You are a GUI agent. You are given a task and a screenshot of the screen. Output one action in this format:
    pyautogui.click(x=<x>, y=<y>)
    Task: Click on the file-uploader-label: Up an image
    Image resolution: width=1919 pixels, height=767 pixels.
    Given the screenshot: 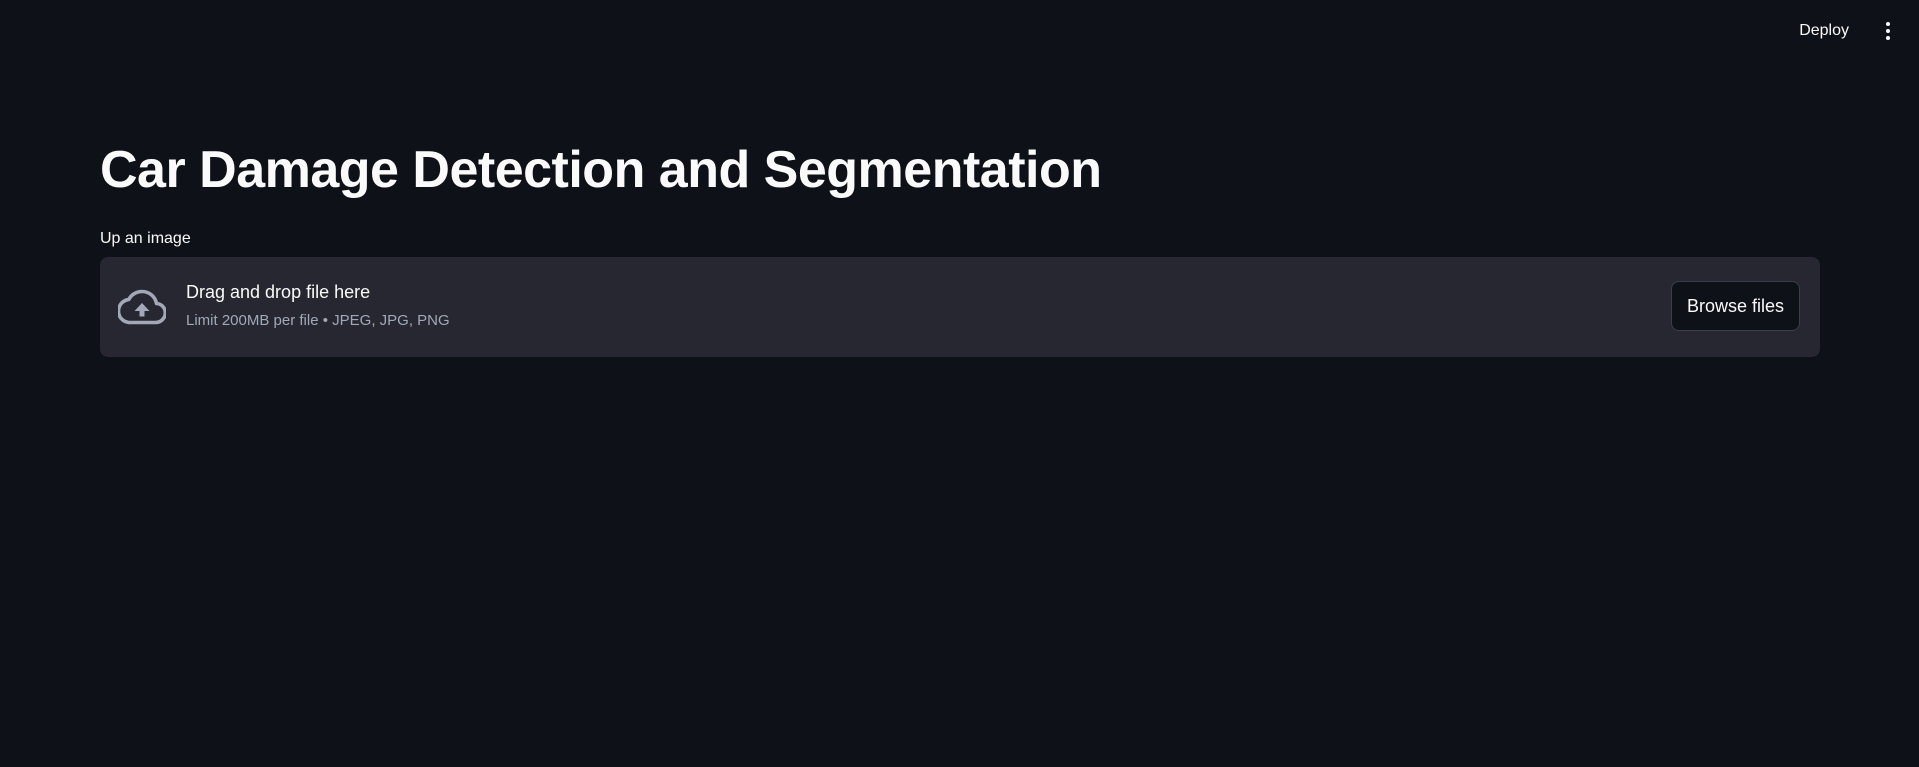 What is the action you would take?
    pyautogui.click(x=145, y=238)
    